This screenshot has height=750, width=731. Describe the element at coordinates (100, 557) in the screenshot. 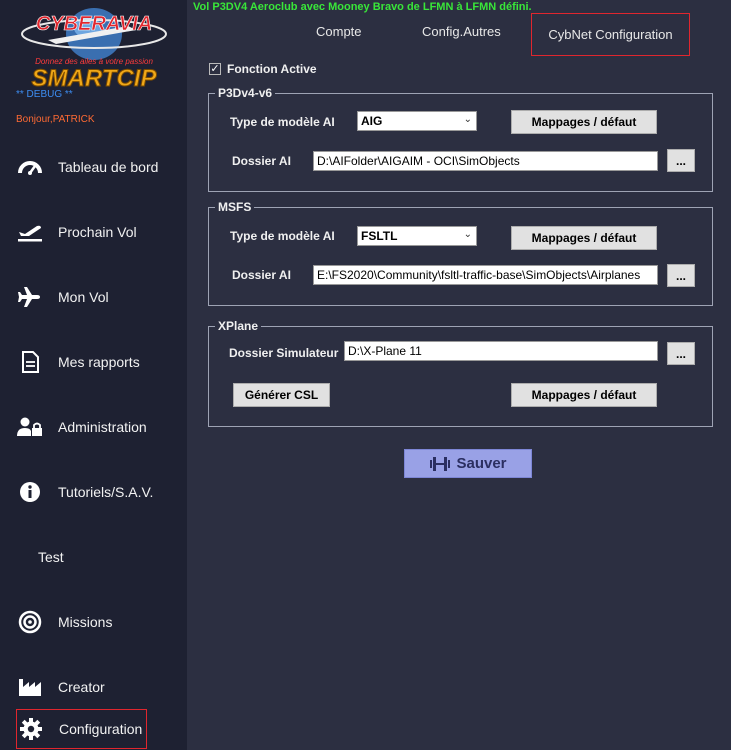

I see `nav-test: Test` at that location.